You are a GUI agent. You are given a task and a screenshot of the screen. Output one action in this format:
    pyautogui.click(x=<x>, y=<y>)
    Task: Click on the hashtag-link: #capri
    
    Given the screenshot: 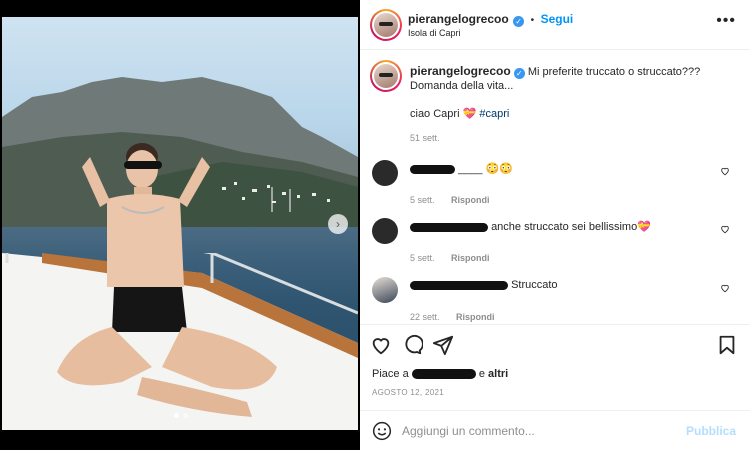 What is the action you would take?
    pyautogui.click(x=494, y=114)
    